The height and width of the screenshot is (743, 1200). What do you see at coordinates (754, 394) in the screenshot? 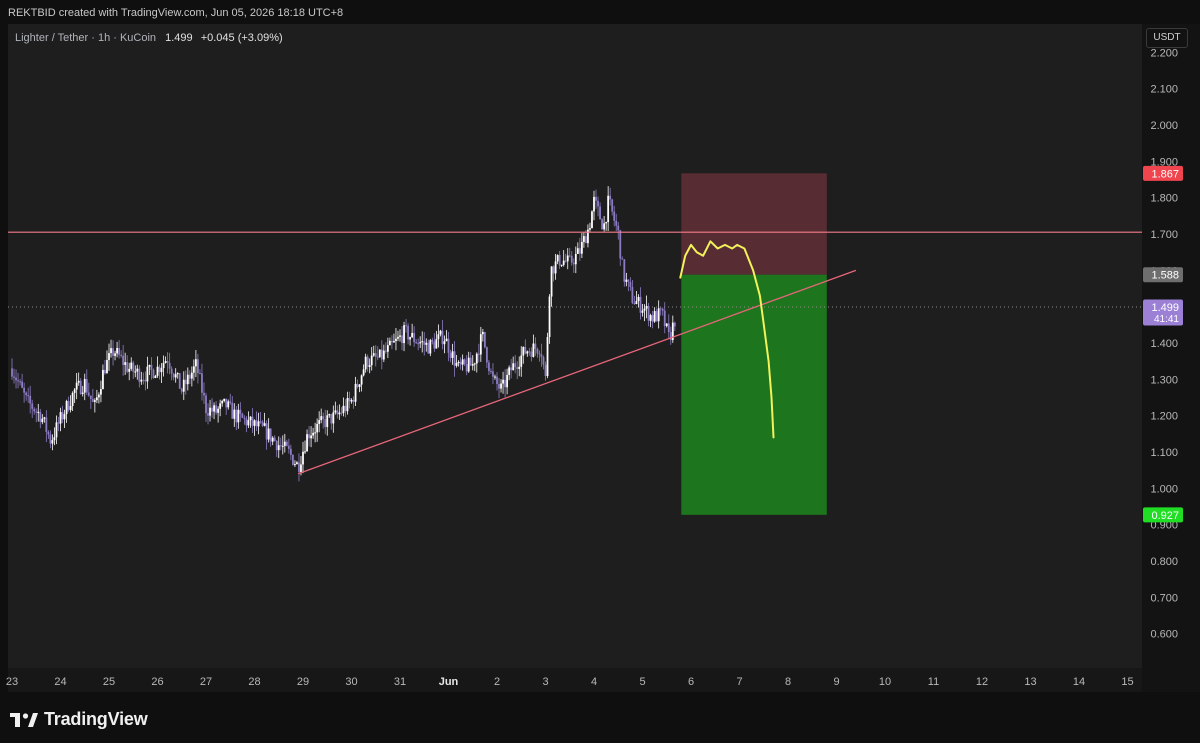
I see `take-profit-zone` at bounding box center [754, 394].